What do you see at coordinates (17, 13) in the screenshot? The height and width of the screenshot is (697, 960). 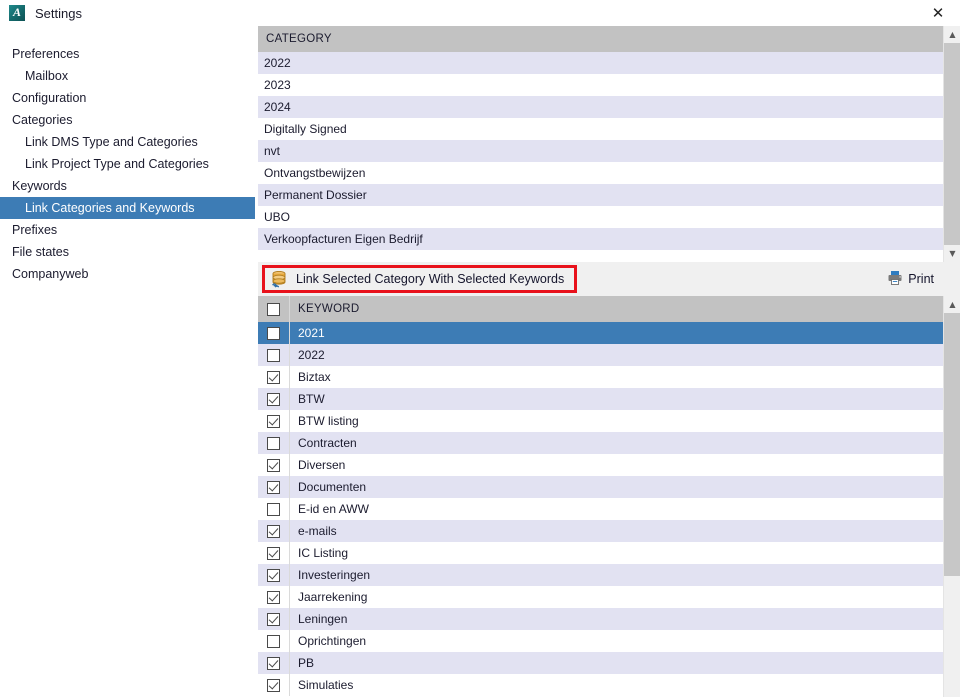 I see `app-logo-icon: A` at bounding box center [17, 13].